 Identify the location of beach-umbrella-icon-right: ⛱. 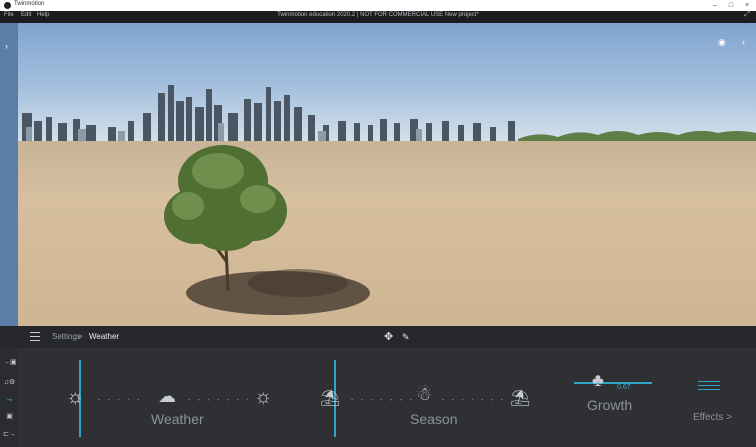
(520, 398).